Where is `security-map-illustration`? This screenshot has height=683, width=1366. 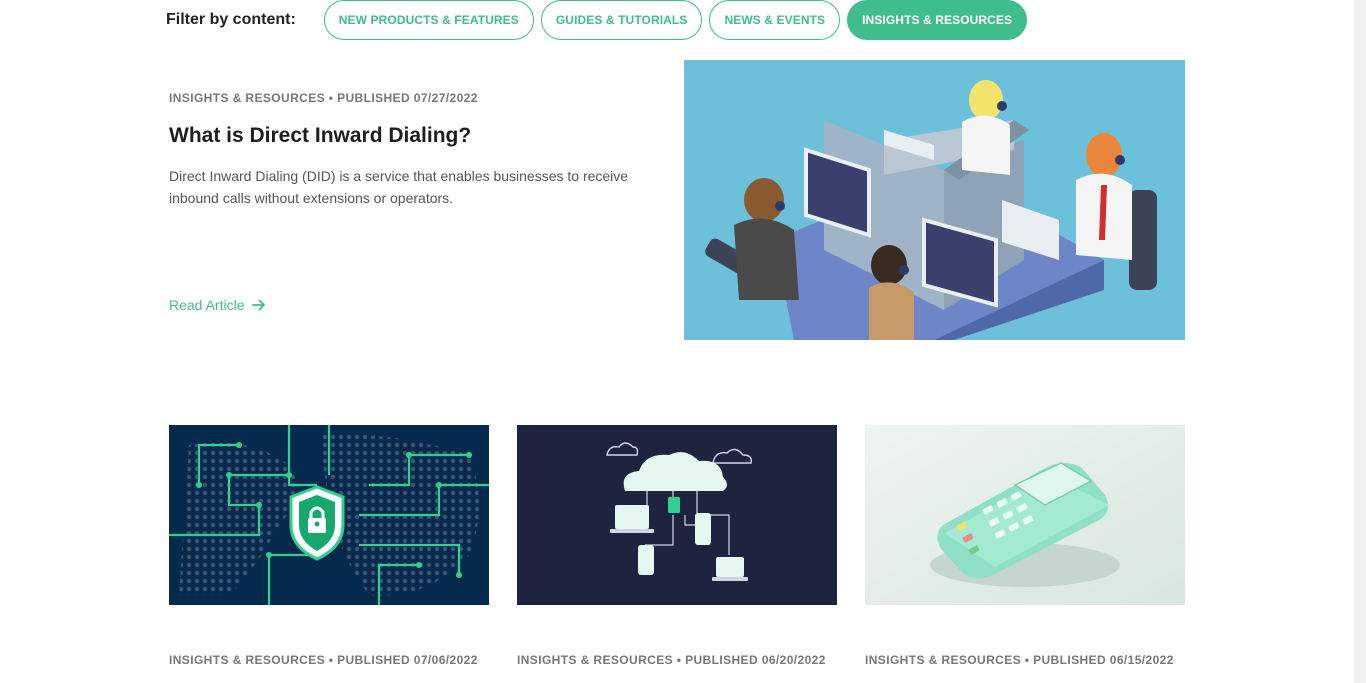 security-map-illustration is located at coordinates (329, 515).